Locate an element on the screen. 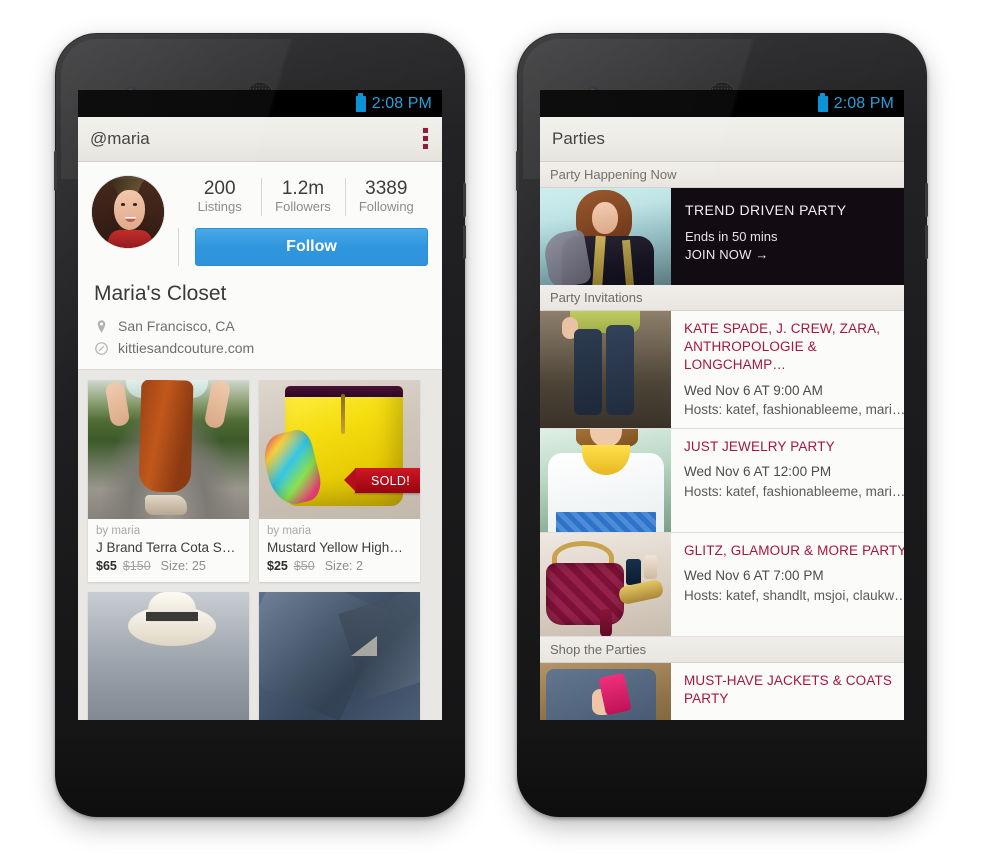 Image resolution: width=1000 pixels, height=861 pixels. denim-jacket-photo is located at coordinates (605, 691).